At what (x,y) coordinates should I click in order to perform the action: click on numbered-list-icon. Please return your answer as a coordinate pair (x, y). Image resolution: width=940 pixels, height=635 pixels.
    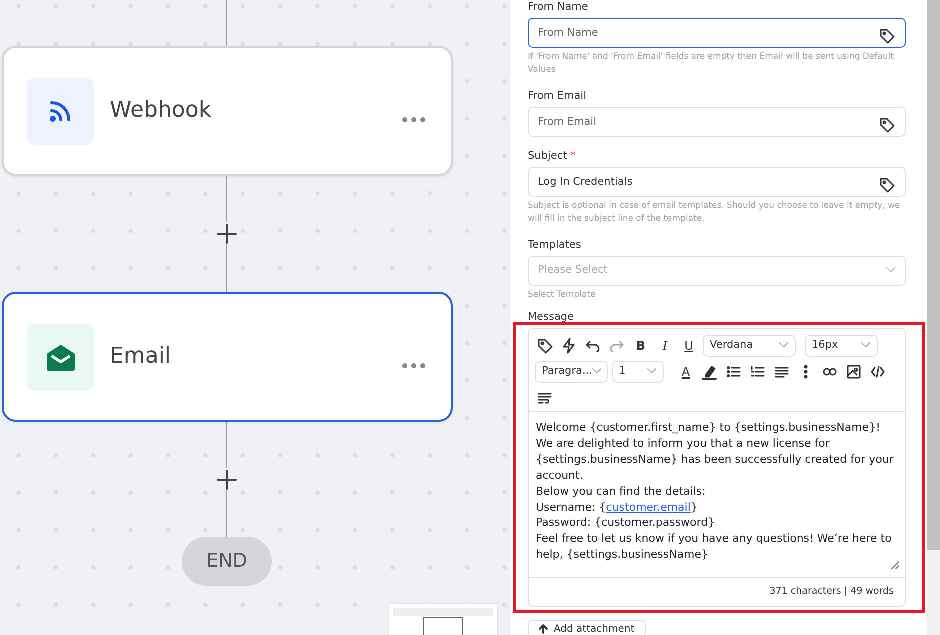
    Looking at the image, I should click on (758, 372).